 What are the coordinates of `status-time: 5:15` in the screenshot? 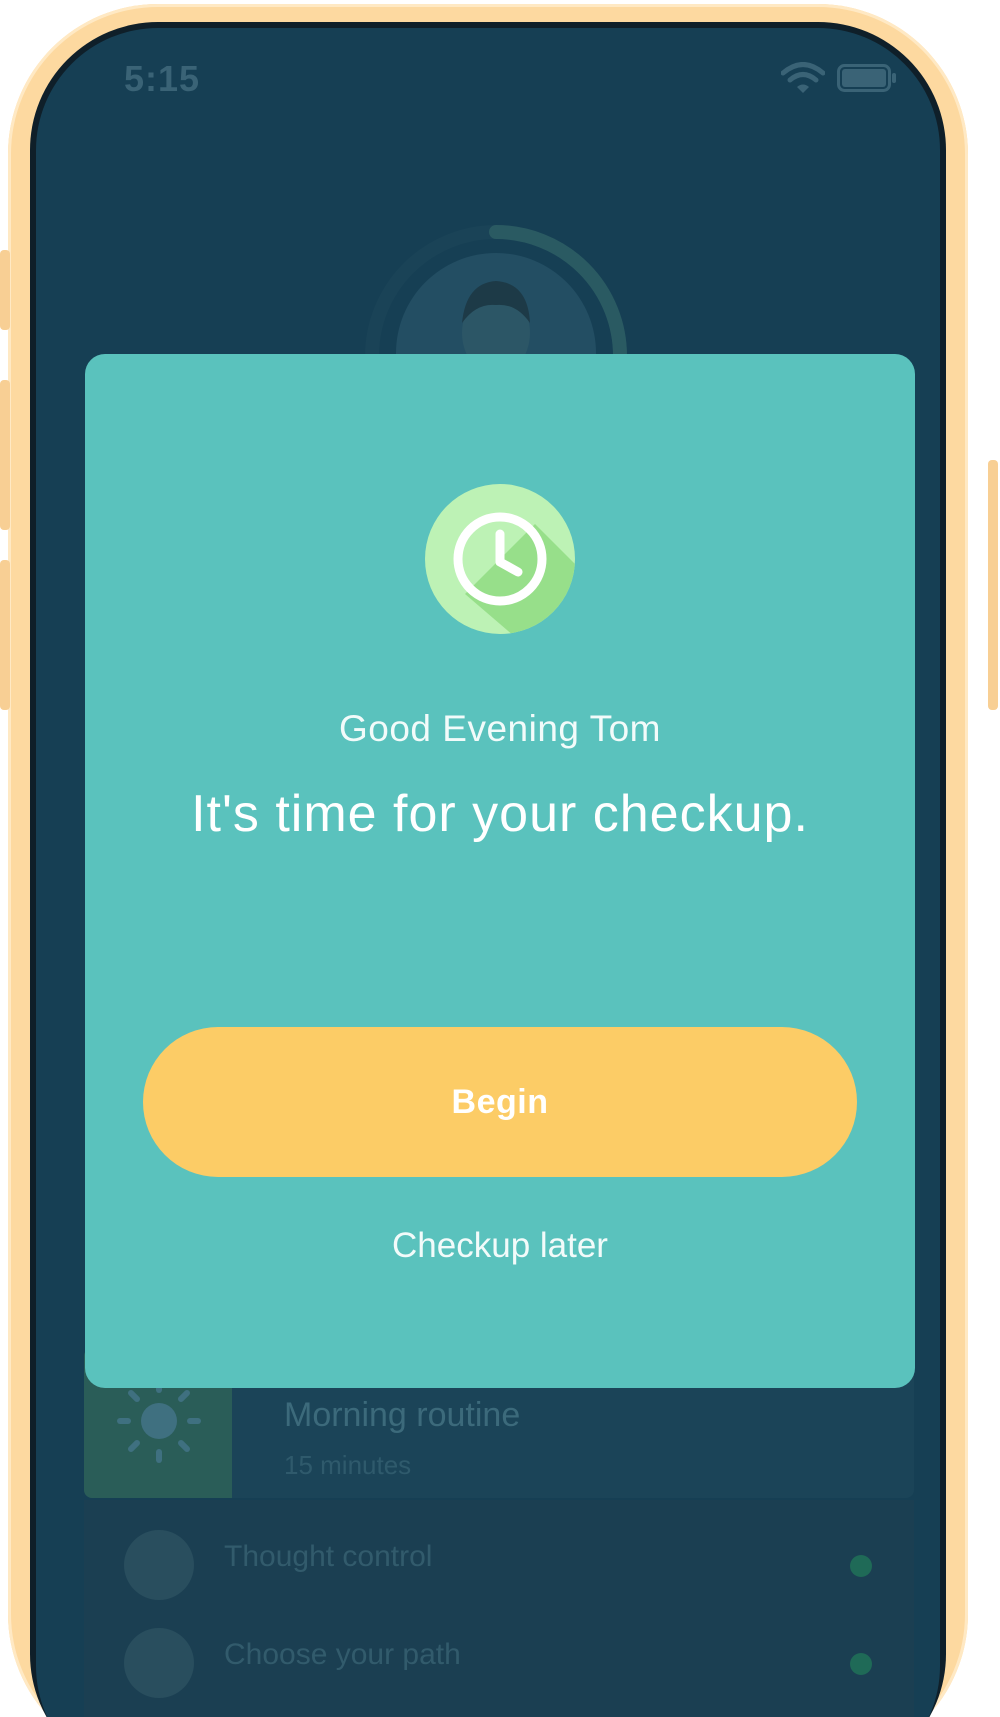 It's located at (162, 78).